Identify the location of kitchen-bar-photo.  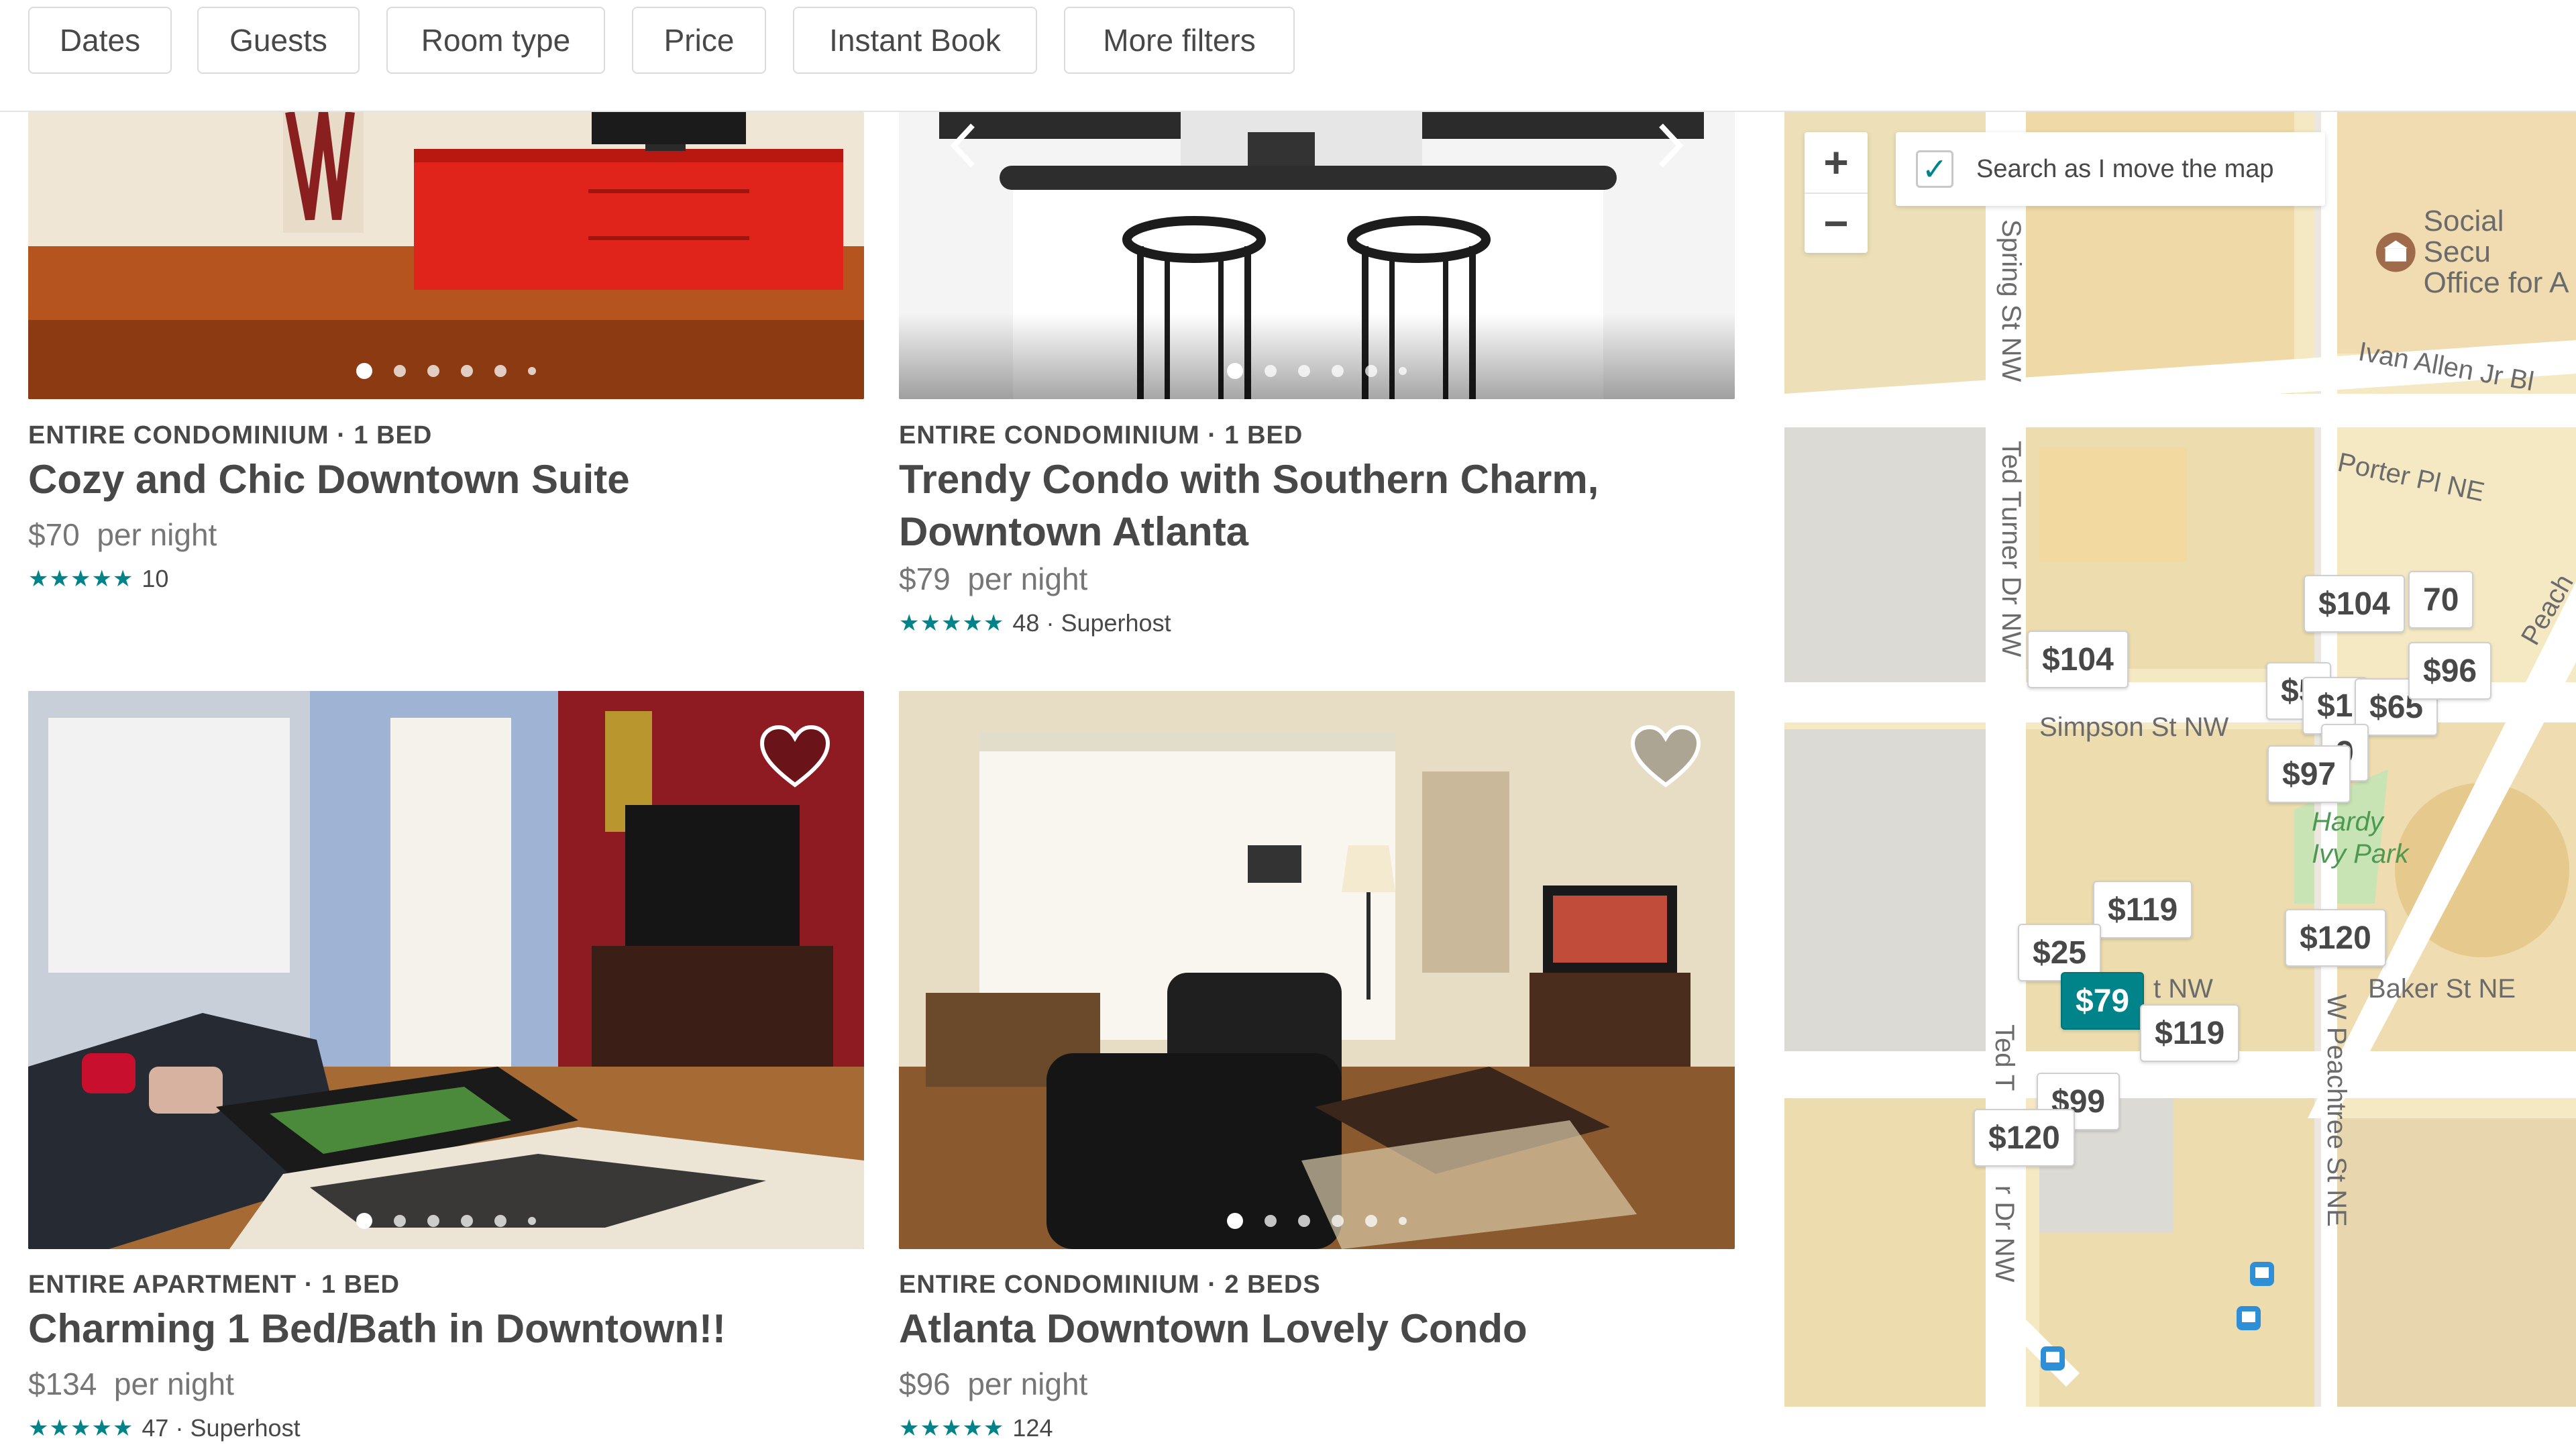
(1317, 255).